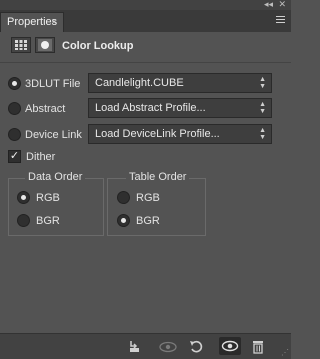  I want to click on view-previous-state-icon, so click(168, 347).